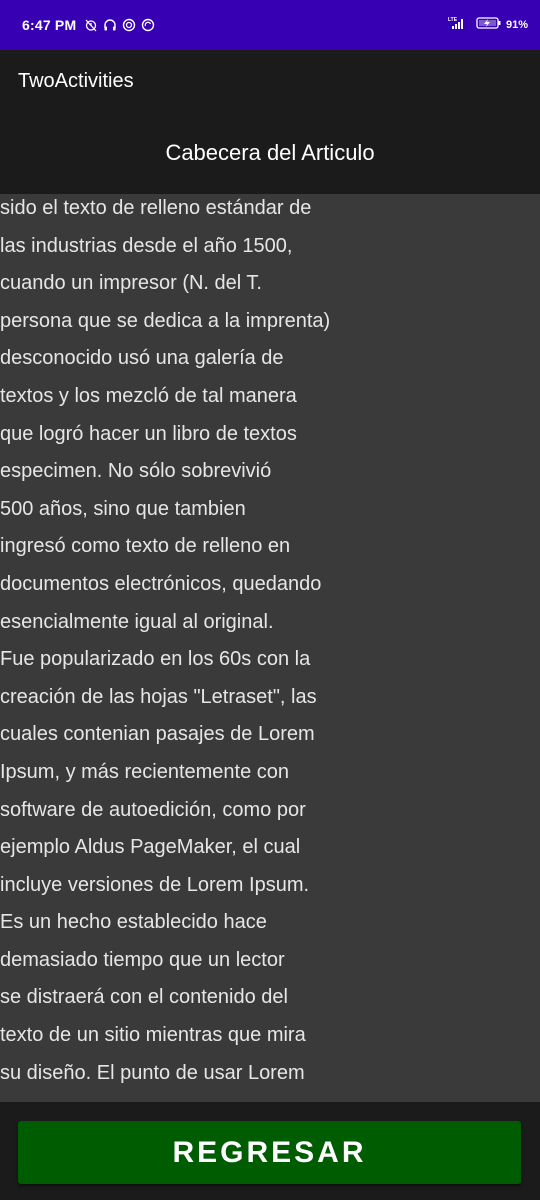 This screenshot has height=1200, width=540. Describe the element at coordinates (129, 25) in the screenshot. I see `sync-icon` at that location.